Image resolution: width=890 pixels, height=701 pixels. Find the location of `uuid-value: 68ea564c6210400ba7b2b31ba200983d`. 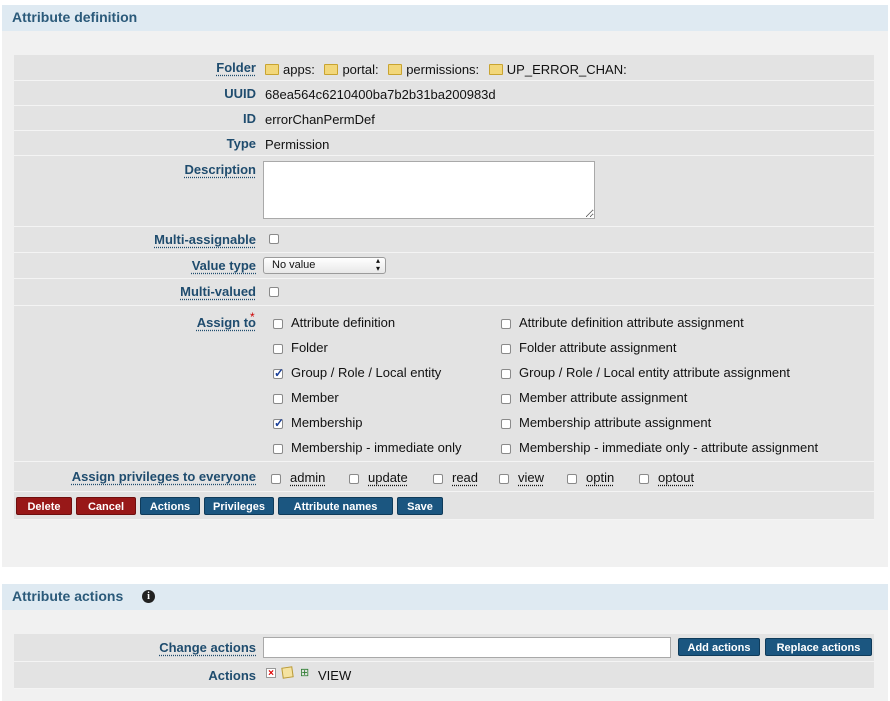

uuid-value: 68ea564c6210400ba7b2b31ba200983d is located at coordinates (380, 94).